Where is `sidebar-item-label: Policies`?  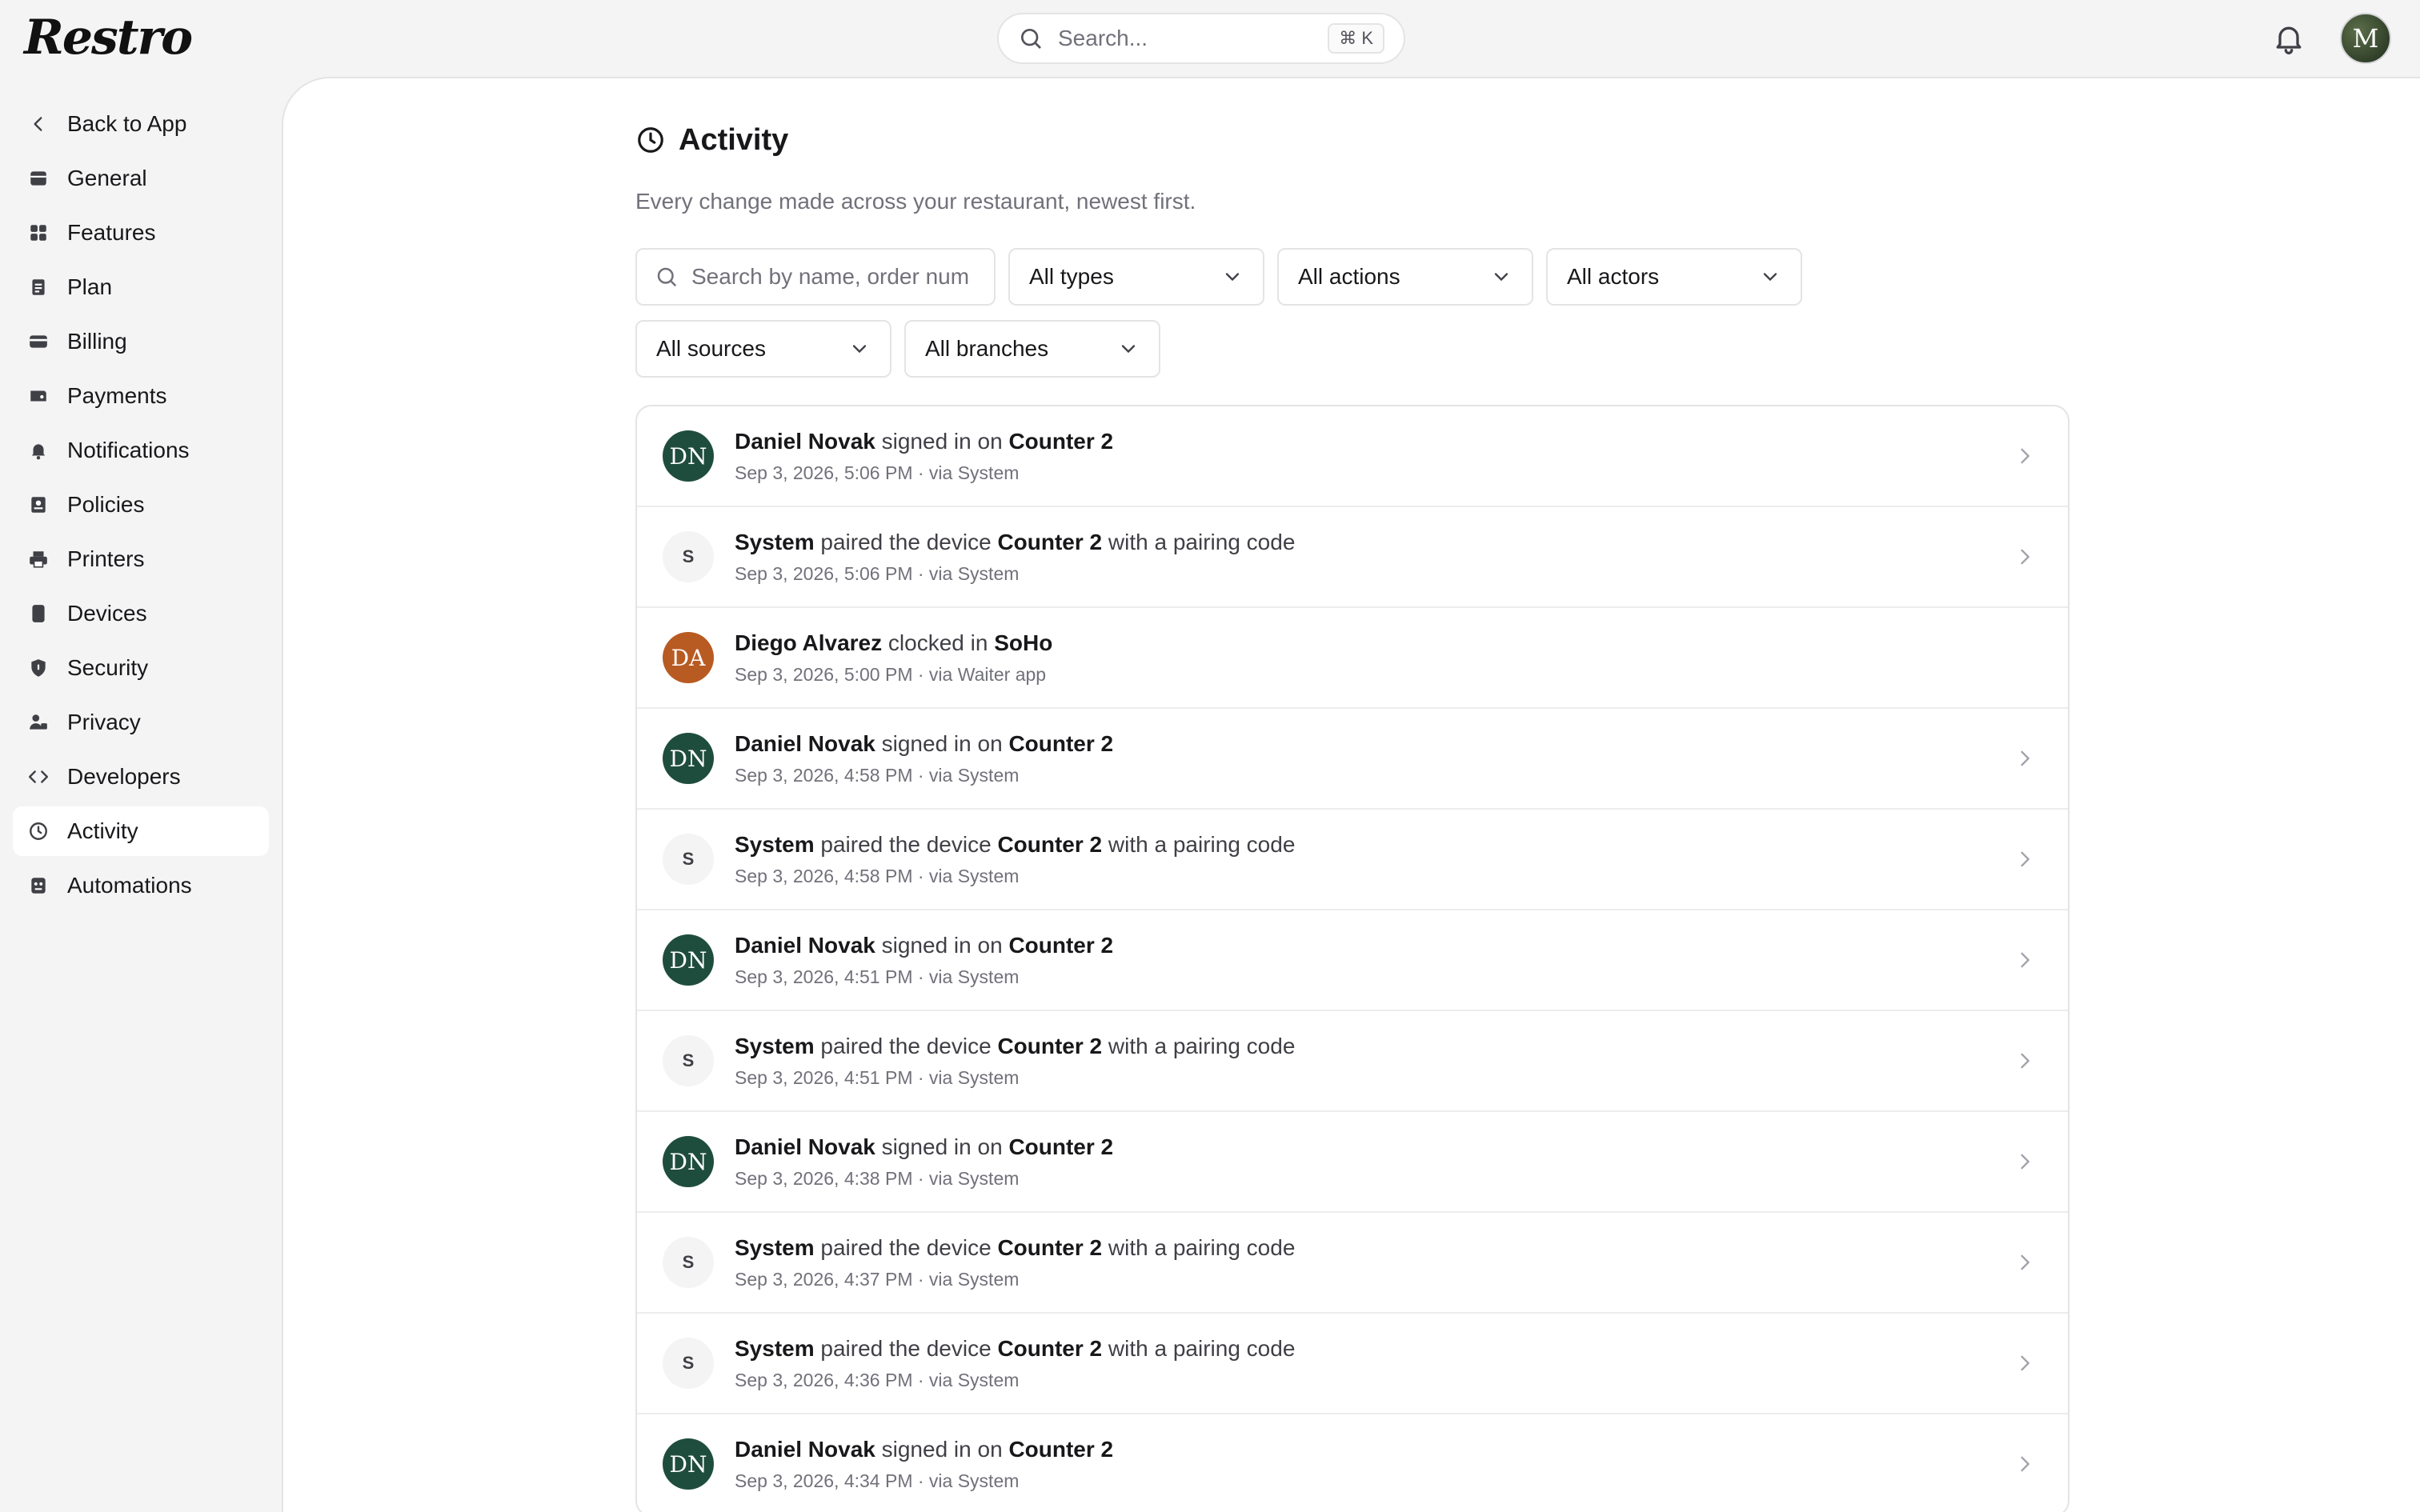 sidebar-item-label: Policies is located at coordinates (106, 504).